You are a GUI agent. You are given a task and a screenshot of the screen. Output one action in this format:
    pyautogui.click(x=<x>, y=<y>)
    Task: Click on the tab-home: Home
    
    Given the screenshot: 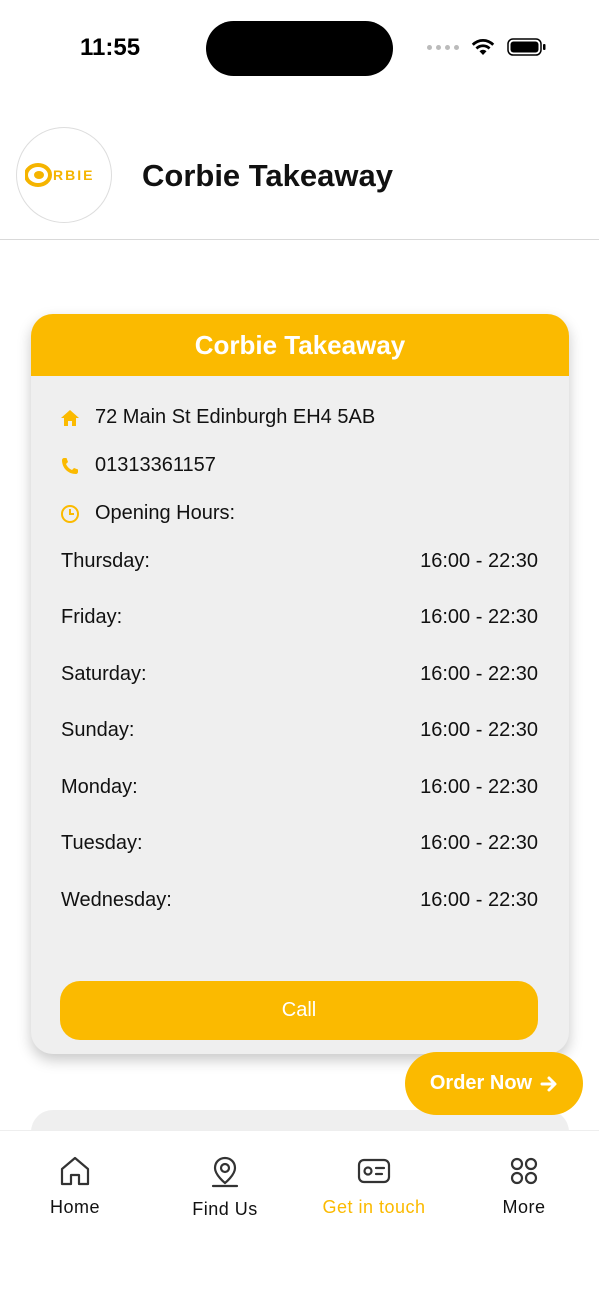 What is the action you would take?
    pyautogui.click(x=75, y=1186)
    